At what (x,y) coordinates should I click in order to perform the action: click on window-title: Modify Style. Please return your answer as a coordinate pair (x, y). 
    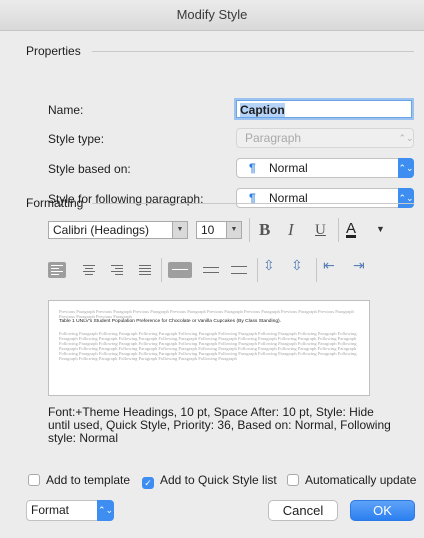
    Looking at the image, I should click on (212, 15).